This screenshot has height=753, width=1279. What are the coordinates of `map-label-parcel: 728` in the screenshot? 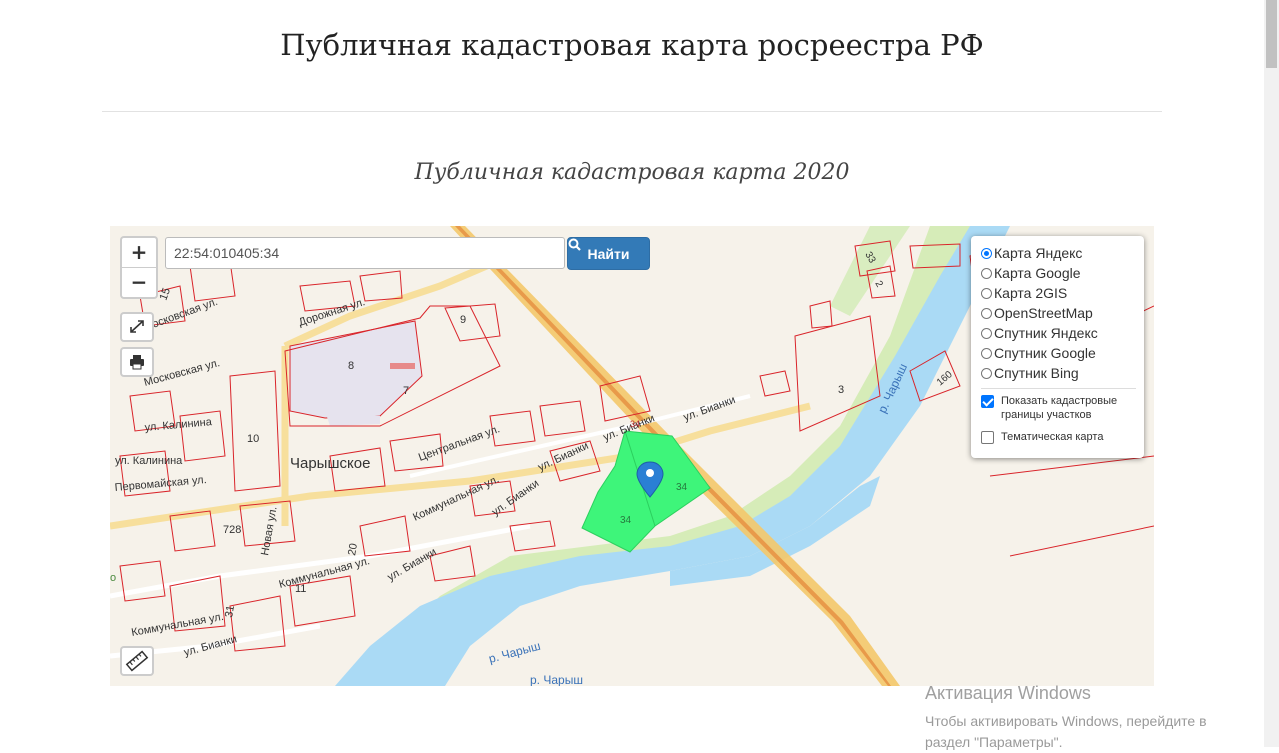 It's located at (232, 530).